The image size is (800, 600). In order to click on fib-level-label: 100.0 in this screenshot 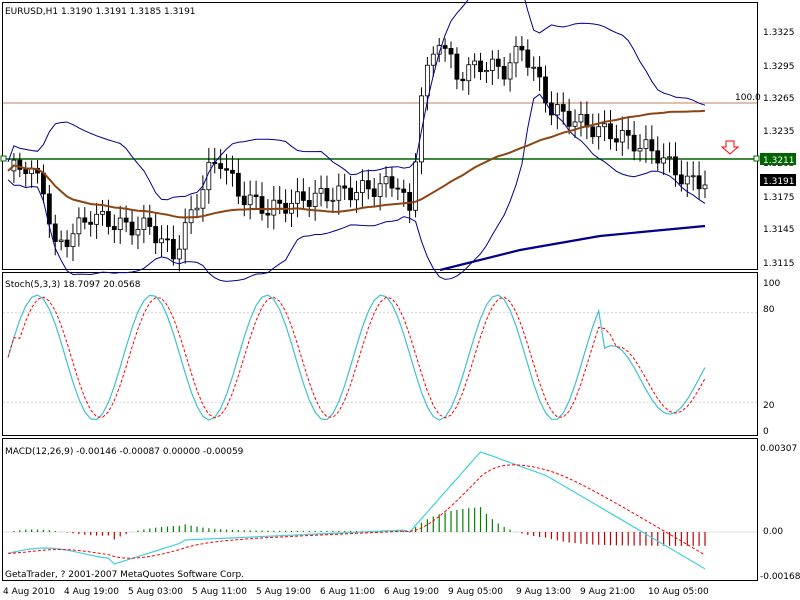, I will do `click(748, 98)`.